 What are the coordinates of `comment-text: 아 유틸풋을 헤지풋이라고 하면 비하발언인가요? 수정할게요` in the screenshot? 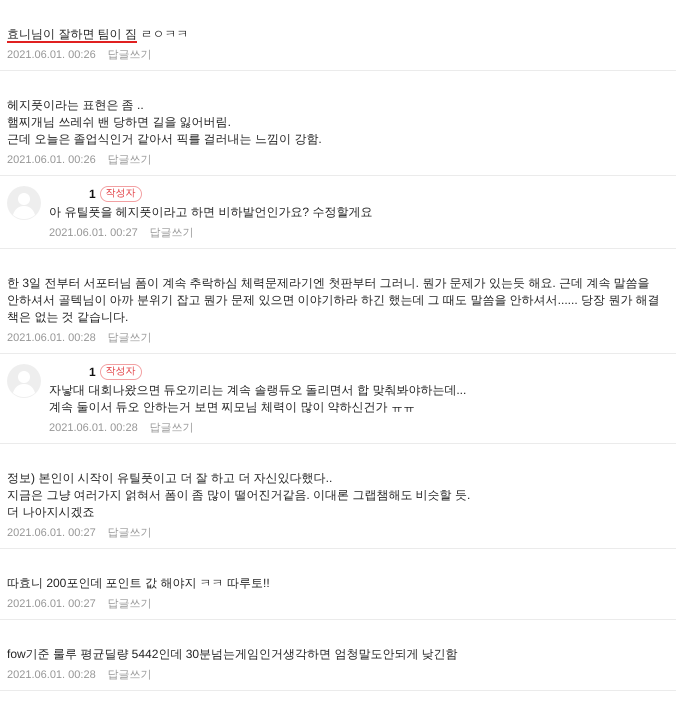 It's located at (211, 212).